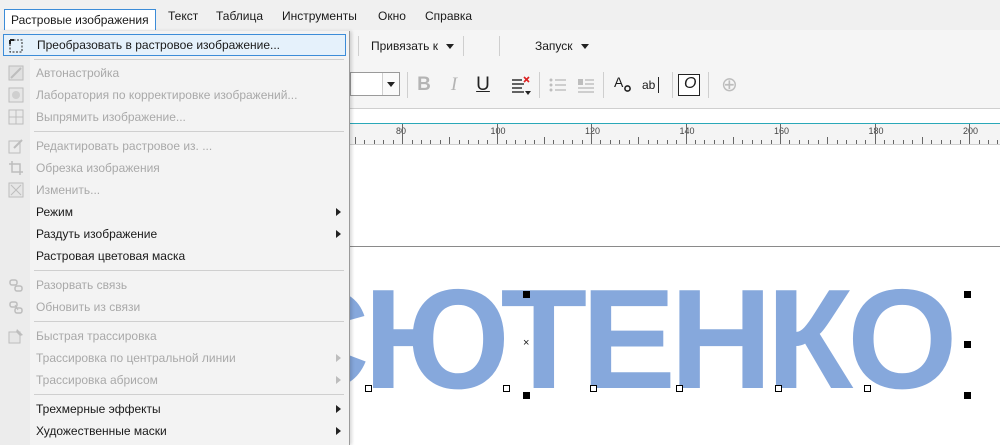 The height and width of the screenshot is (445, 1000). I want to click on menu-item-crop-image: Обрезка изображения, so click(174, 168).